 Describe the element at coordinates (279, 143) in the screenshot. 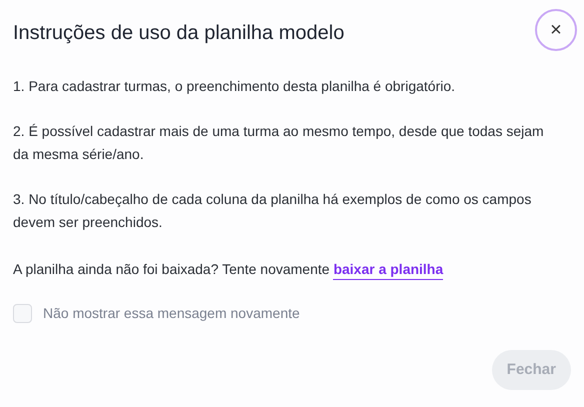

I see `instruction-text: 2. É possível cadastrar mais de uma turma ao mesmo tempo, desde que todas sejam da mesma série/ano.` at that location.